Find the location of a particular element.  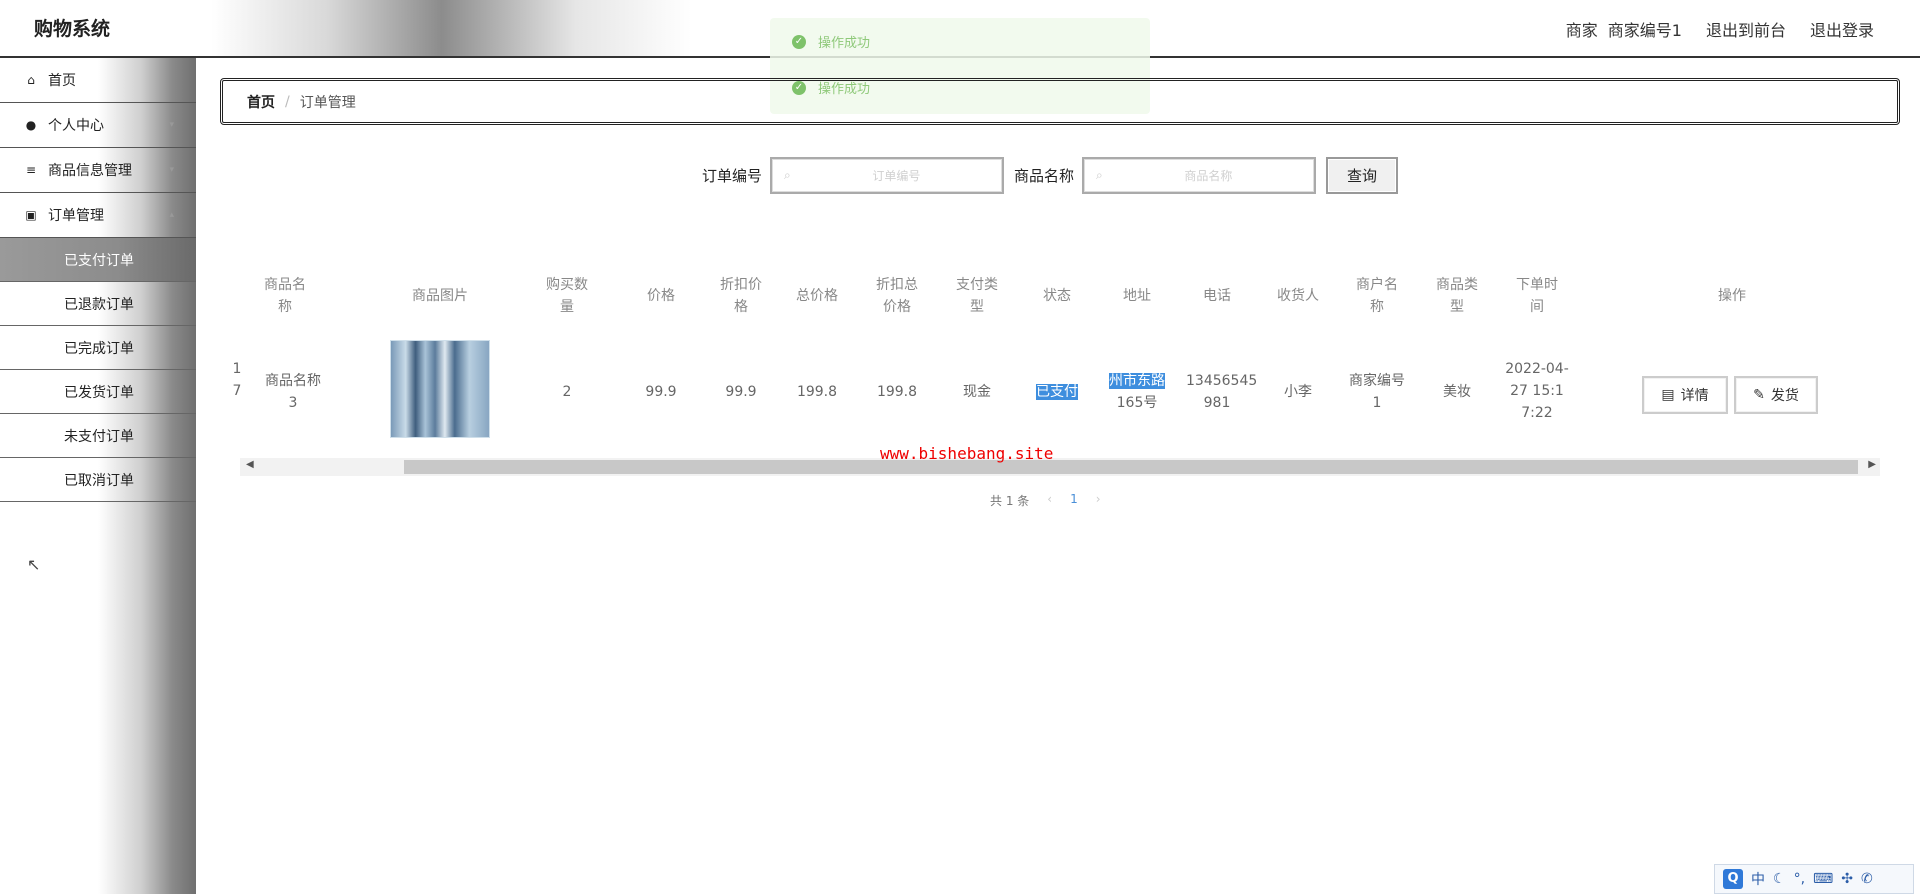

column-header: 地址 is located at coordinates (1137, 296).